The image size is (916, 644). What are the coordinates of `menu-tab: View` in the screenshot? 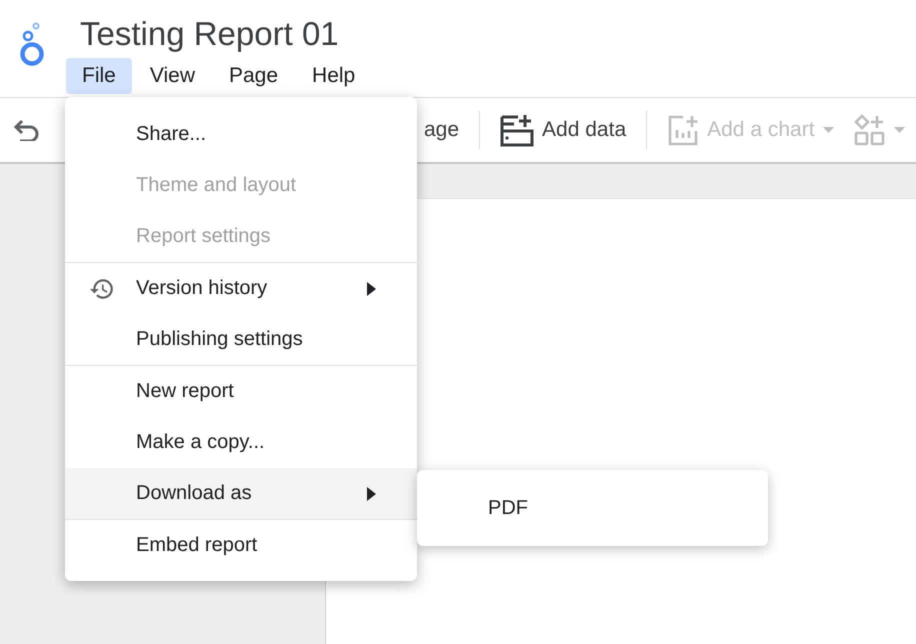 It's located at (172, 76).